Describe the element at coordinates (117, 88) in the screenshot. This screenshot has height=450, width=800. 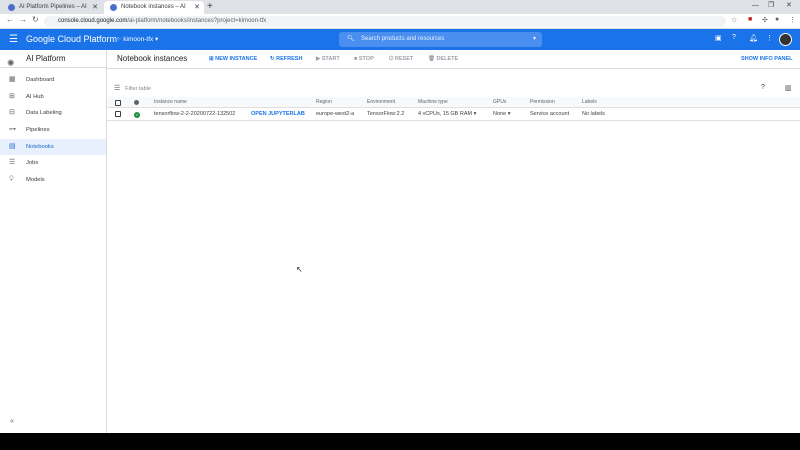
I see `filter-icon: ☰` at that location.